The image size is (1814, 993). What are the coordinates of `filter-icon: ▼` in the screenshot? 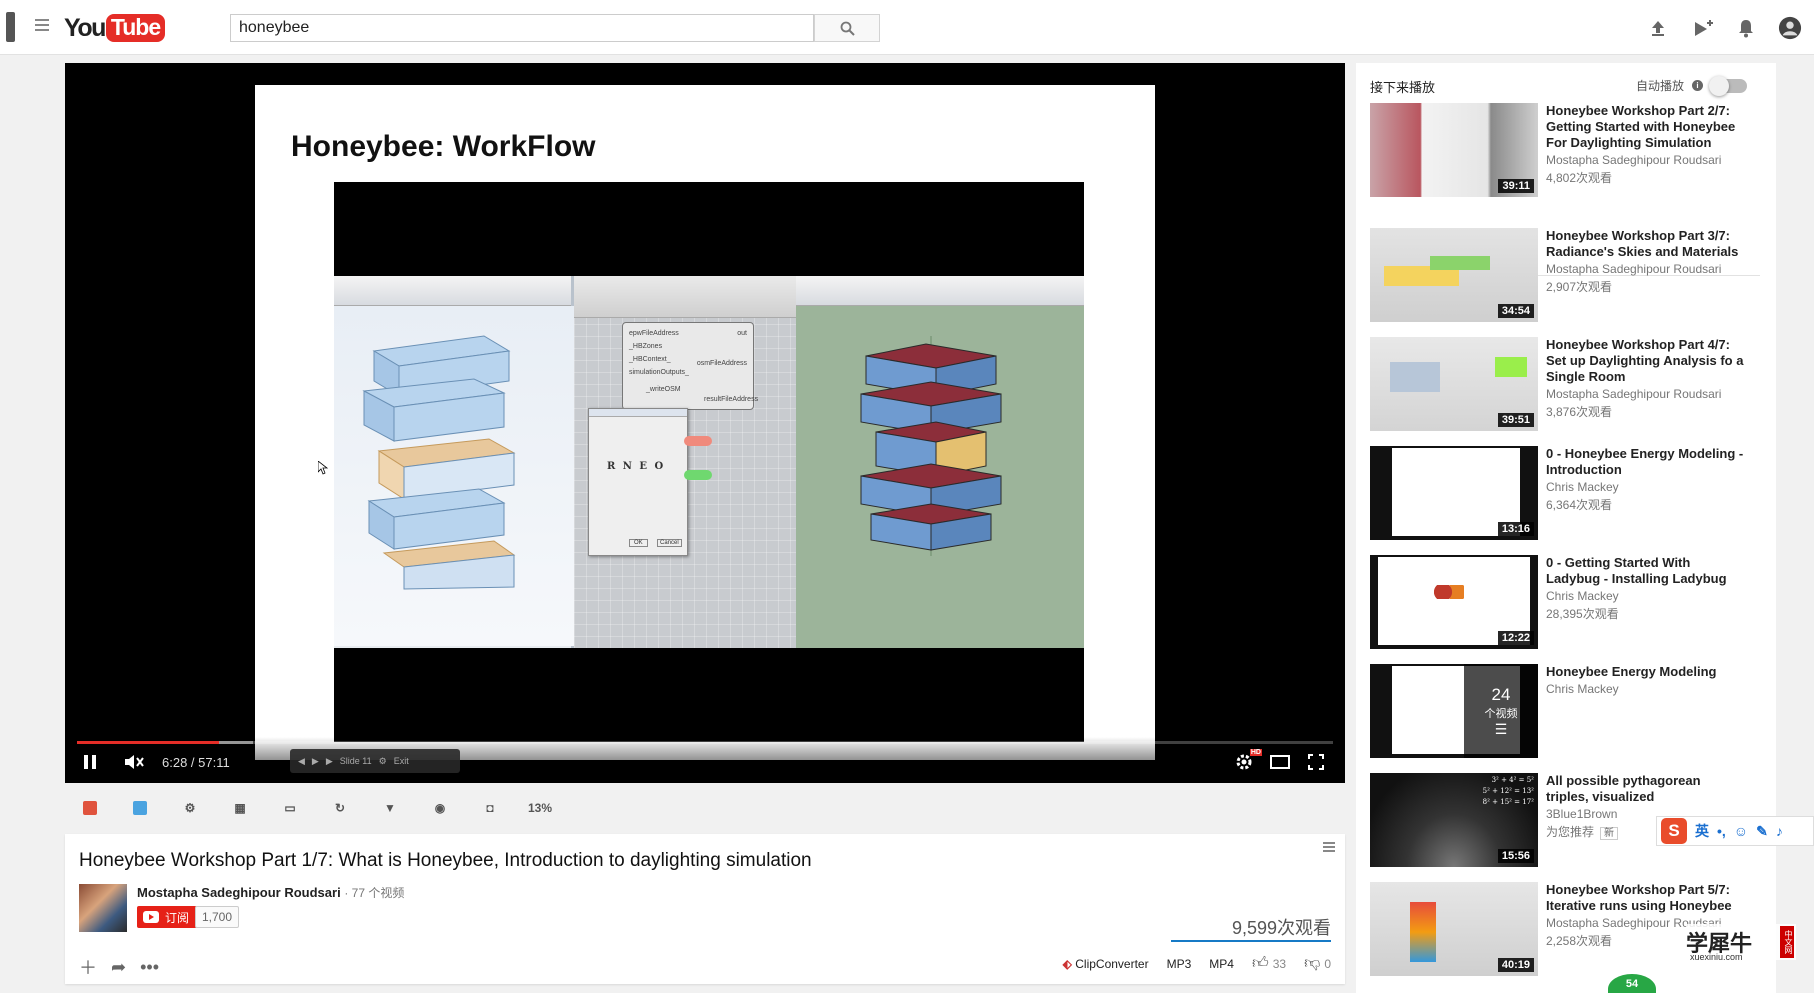 It's located at (390, 808).